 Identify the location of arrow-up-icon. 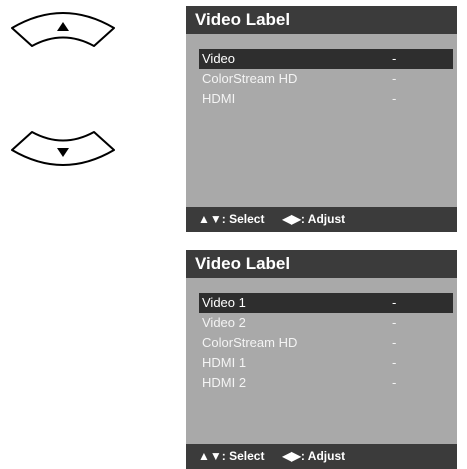
(63, 29).